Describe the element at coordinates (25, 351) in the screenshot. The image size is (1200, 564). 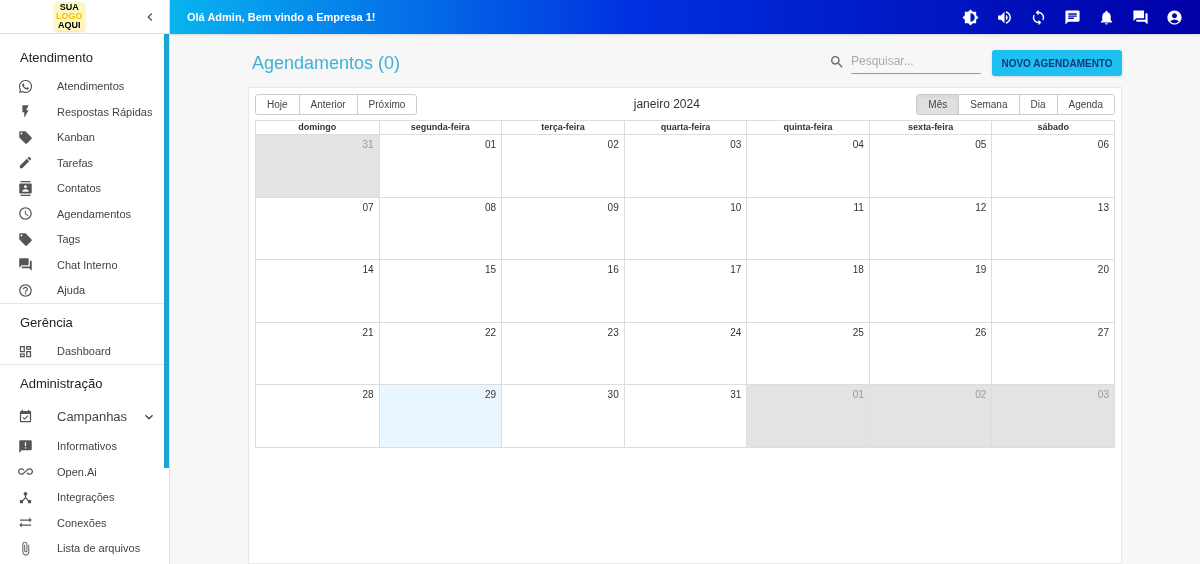
I see `dashboard-icon` at that location.